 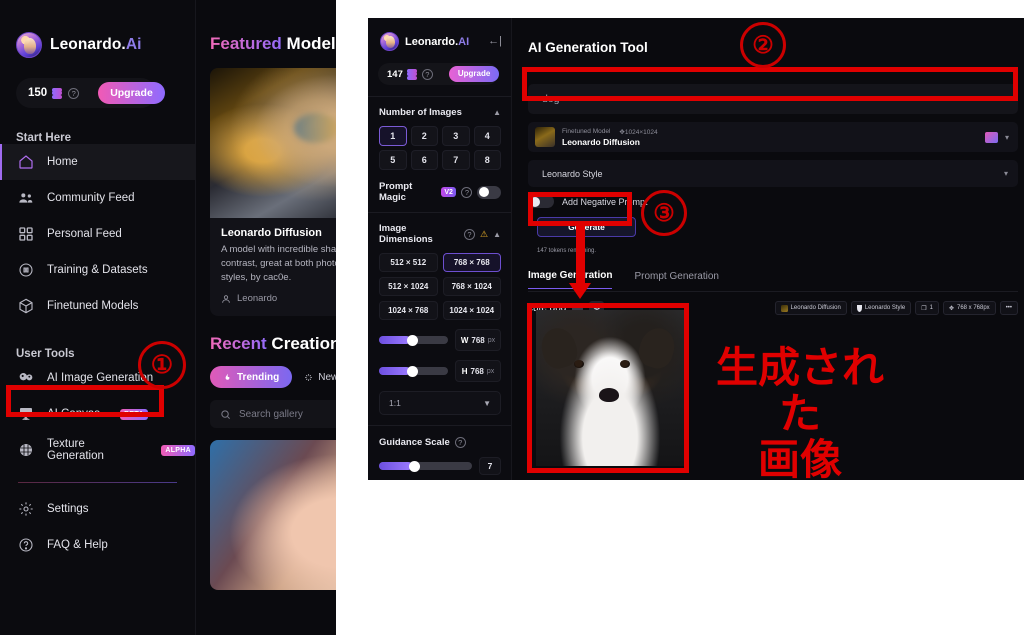 I want to click on sidebar-item-faq-help: FAQ & Help, so click(x=97, y=545).